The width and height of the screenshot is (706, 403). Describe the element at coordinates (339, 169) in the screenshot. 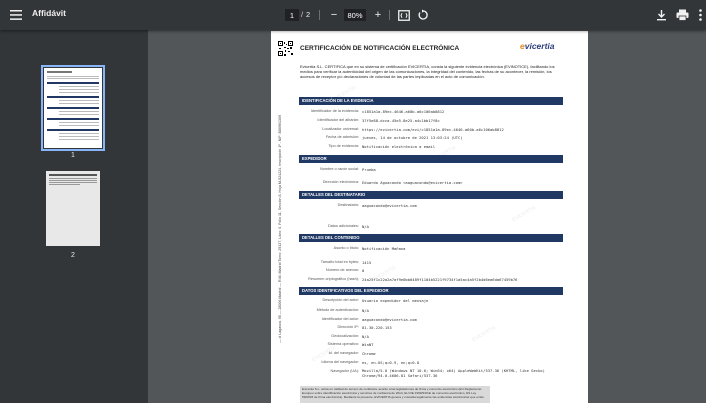

I see `field-label: Nombre o razón social:` at that location.